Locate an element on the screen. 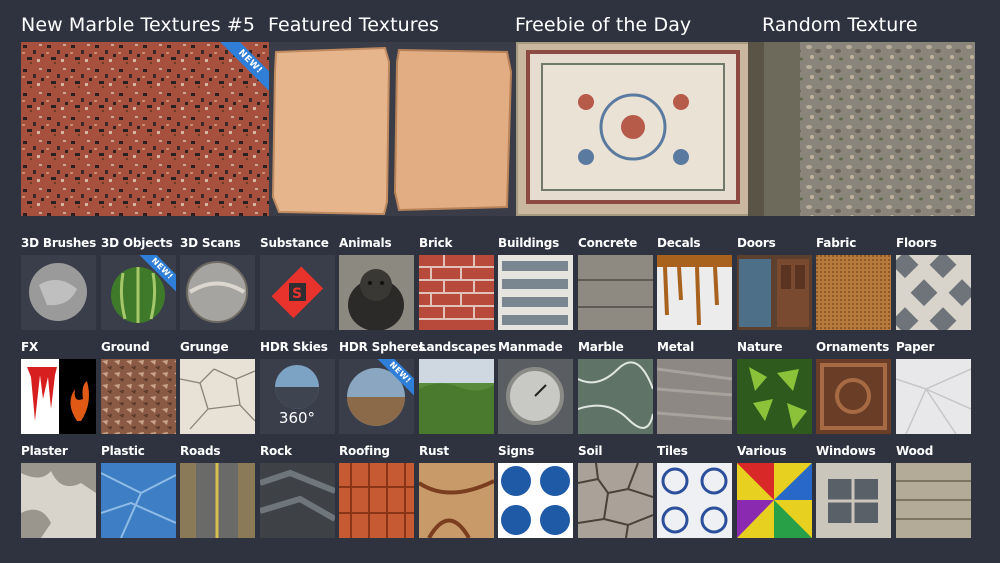 This screenshot has width=1000, height=563. thumb-fabric is located at coordinates (853, 292).